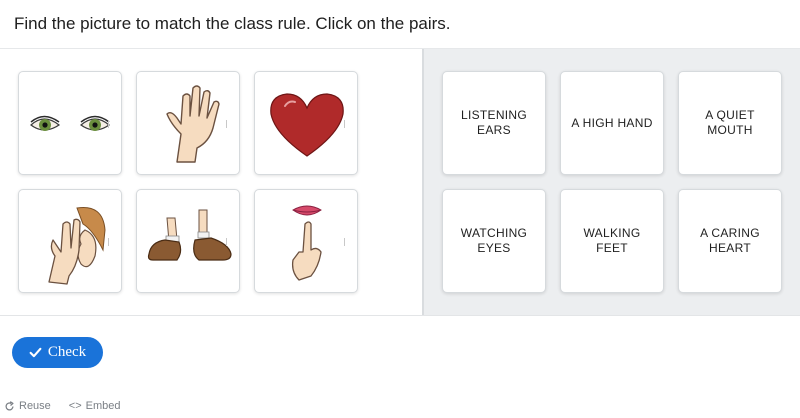  Describe the element at coordinates (730, 241) in the screenshot. I see `text-card-caring-heart: A CARING HEART` at that location.